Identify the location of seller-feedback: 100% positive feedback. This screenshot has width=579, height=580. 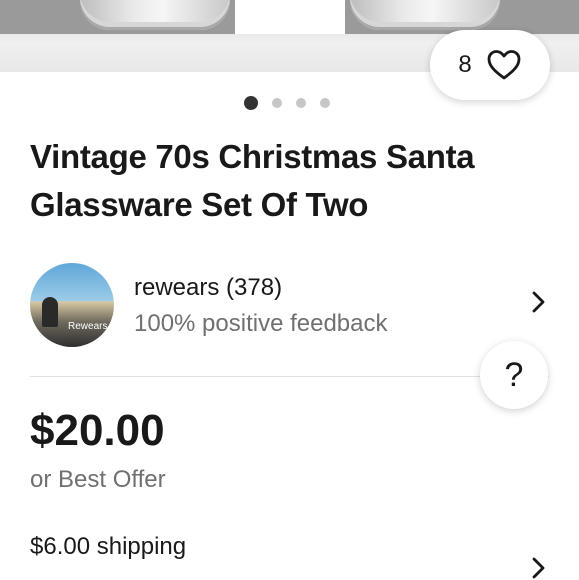
(261, 323).